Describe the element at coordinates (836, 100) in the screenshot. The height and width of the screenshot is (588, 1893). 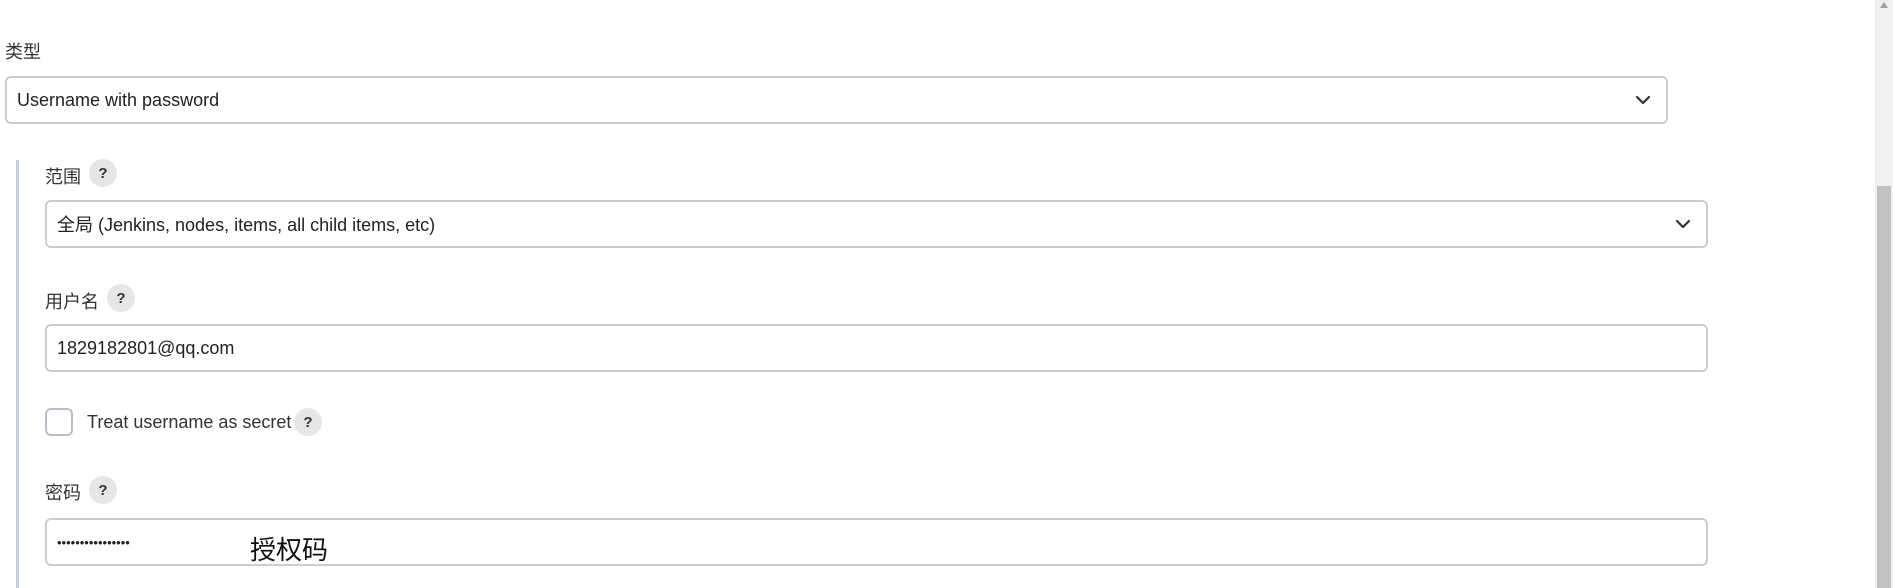
I see `type-select: Username with password` at that location.